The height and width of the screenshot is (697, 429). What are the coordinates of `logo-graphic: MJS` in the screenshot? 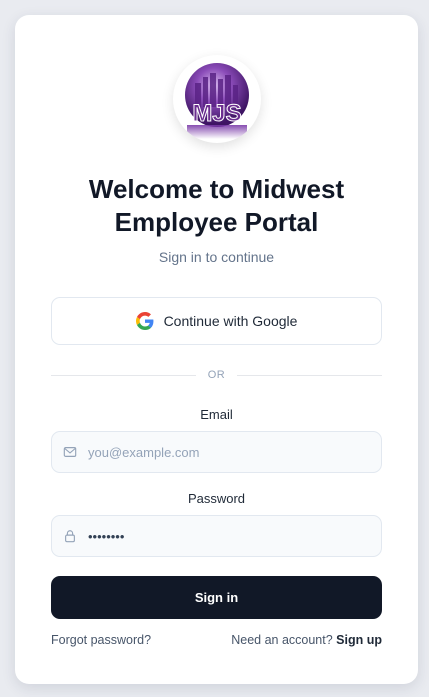 It's located at (217, 101).